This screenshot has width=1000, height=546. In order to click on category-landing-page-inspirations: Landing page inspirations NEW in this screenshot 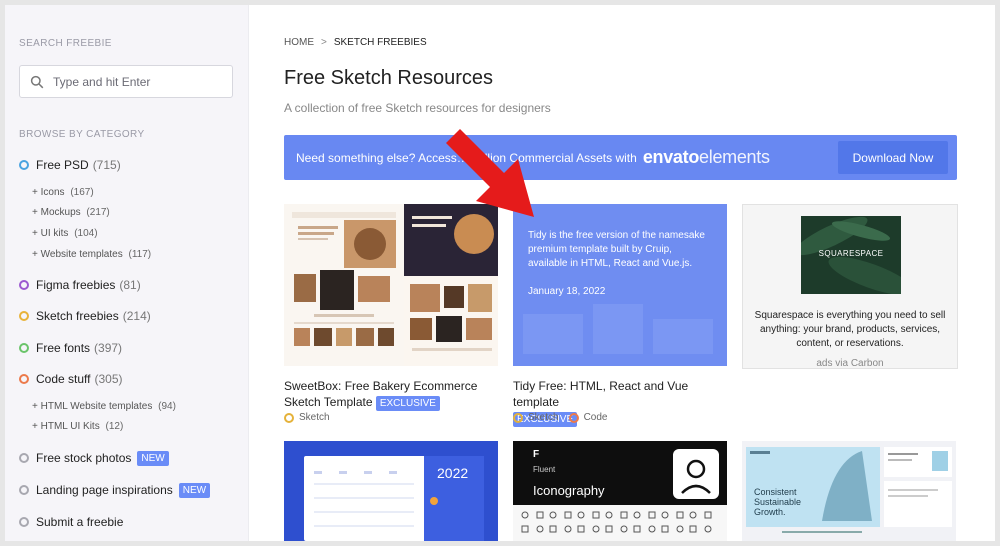, I will do `click(115, 490)`.